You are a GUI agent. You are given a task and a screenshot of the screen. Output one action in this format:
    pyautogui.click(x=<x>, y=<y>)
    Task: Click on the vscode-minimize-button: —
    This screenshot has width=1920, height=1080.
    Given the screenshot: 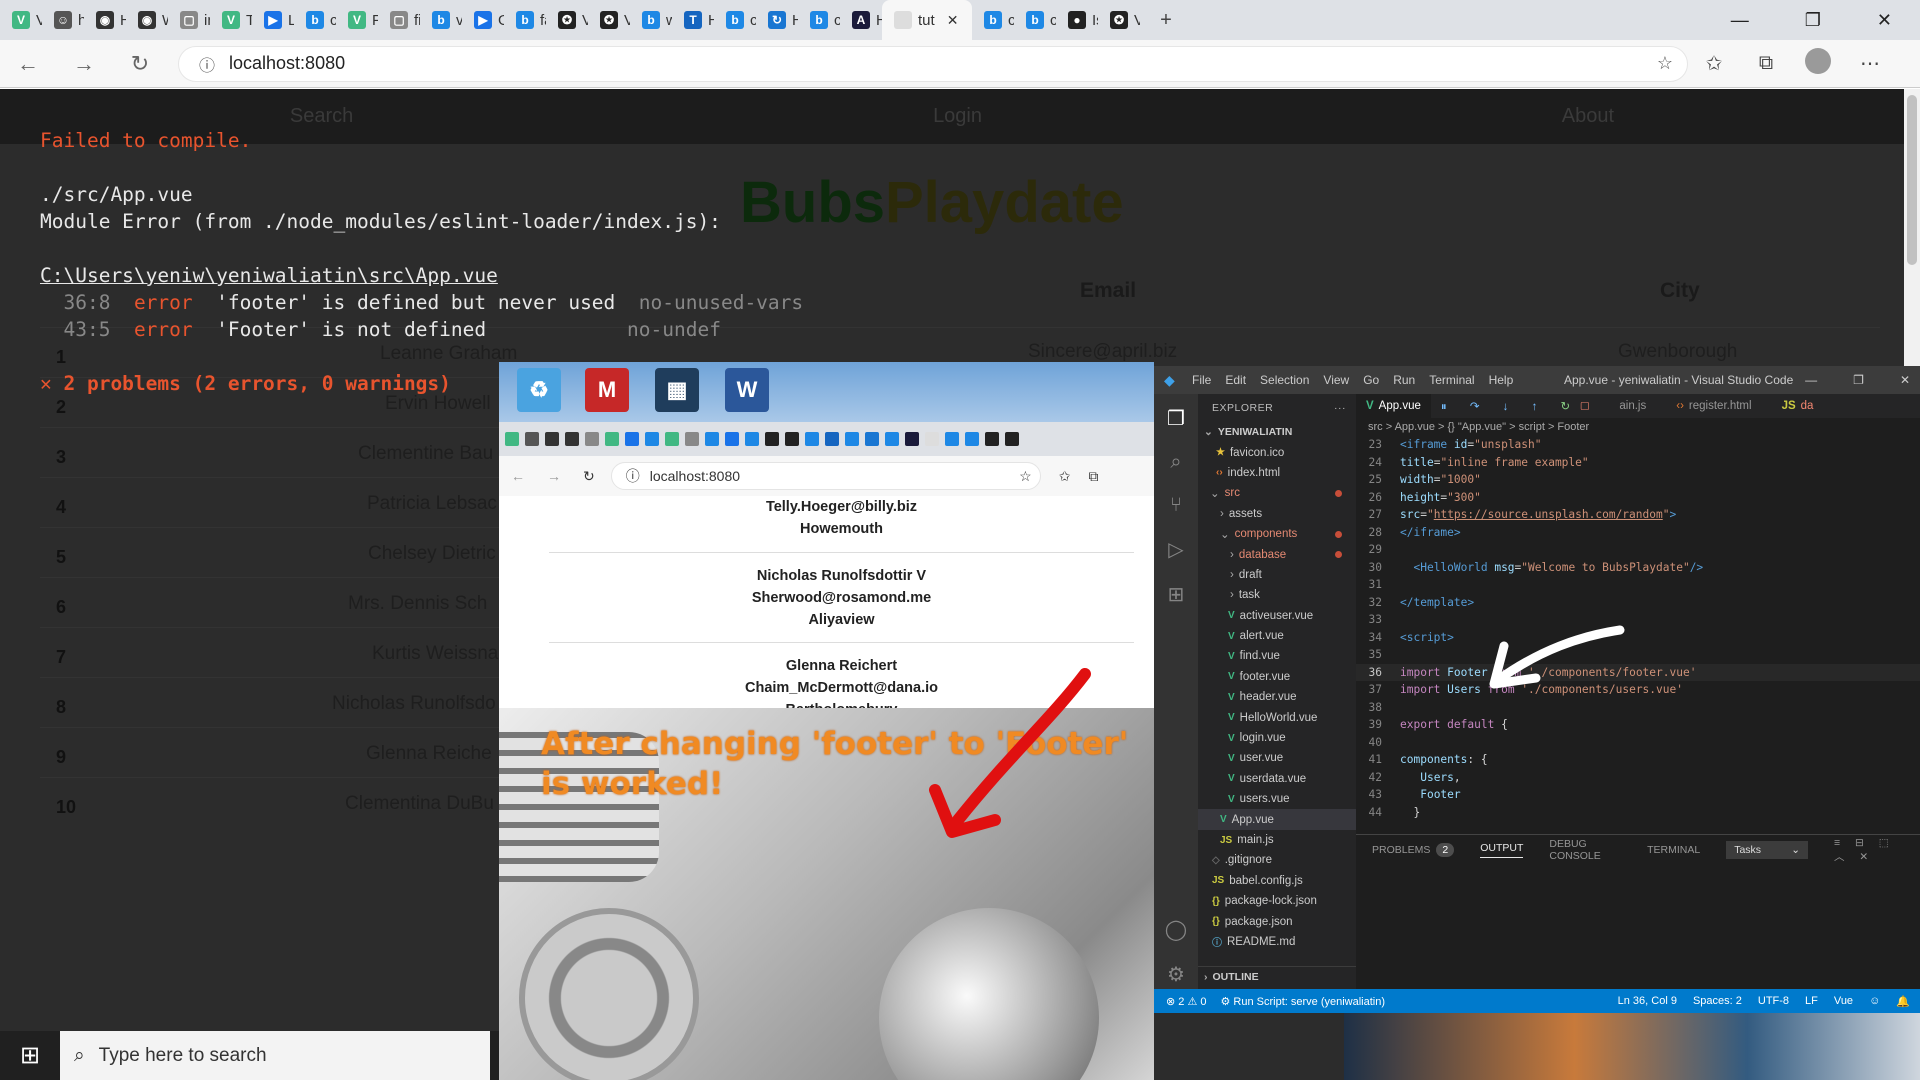 What is the action you would take?
    pyautogui.click(x=1811, y=380)
    